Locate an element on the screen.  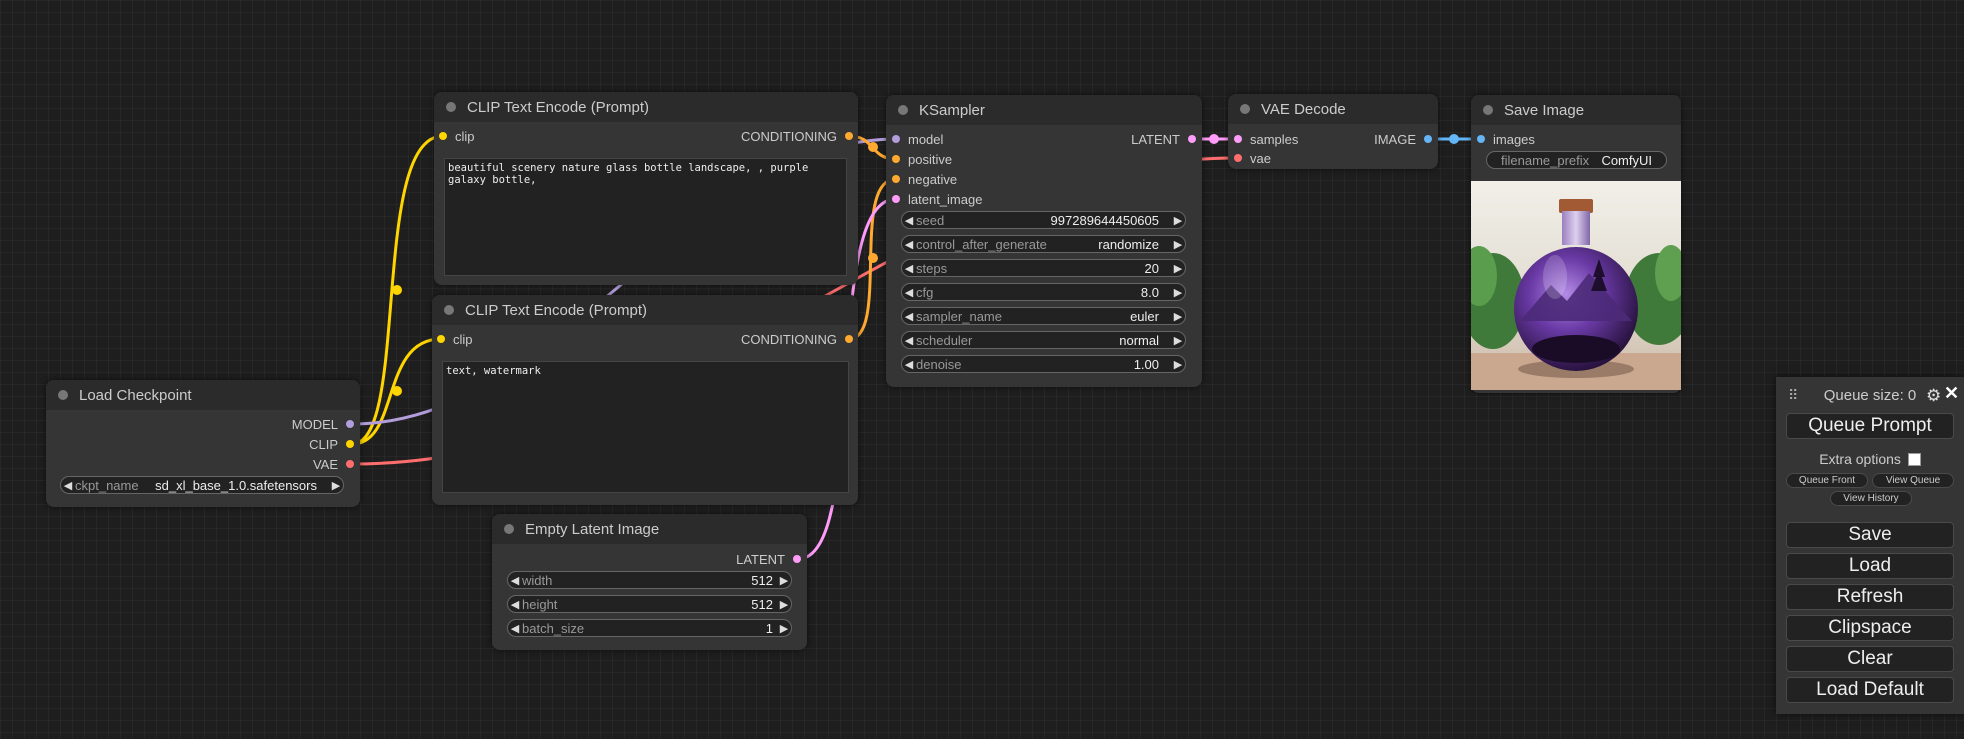
clear-button: Clear is located at coordinates (1870, 659).